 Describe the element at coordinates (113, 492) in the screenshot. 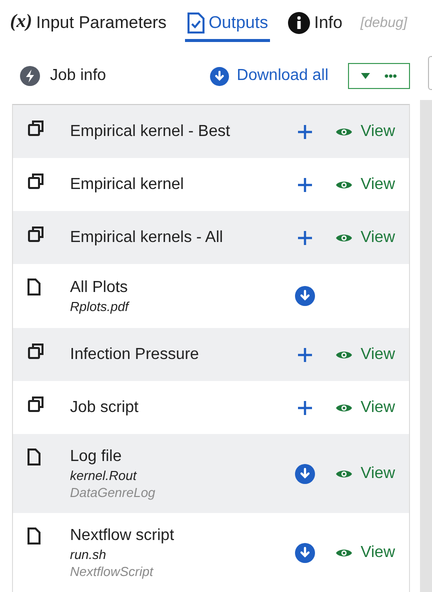

I see `data-genre: DataGenreLog` at that location.